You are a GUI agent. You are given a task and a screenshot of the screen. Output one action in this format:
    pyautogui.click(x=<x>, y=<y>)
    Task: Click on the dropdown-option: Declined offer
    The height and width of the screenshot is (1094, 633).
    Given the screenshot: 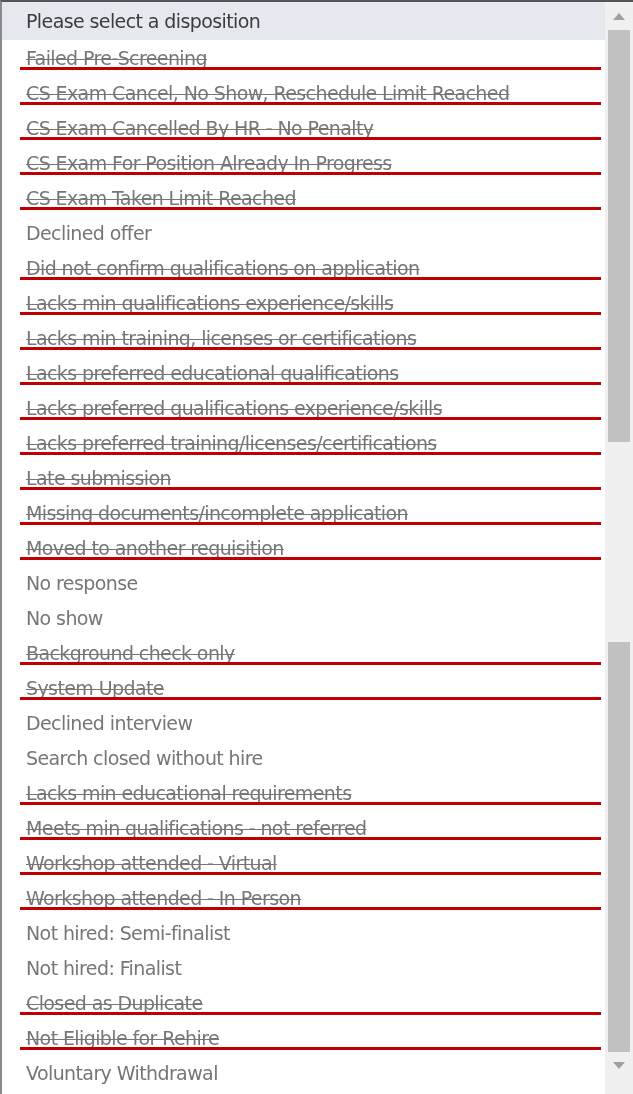 What is the action you would take?
    pyautogui.click(x=303, y=232)
    